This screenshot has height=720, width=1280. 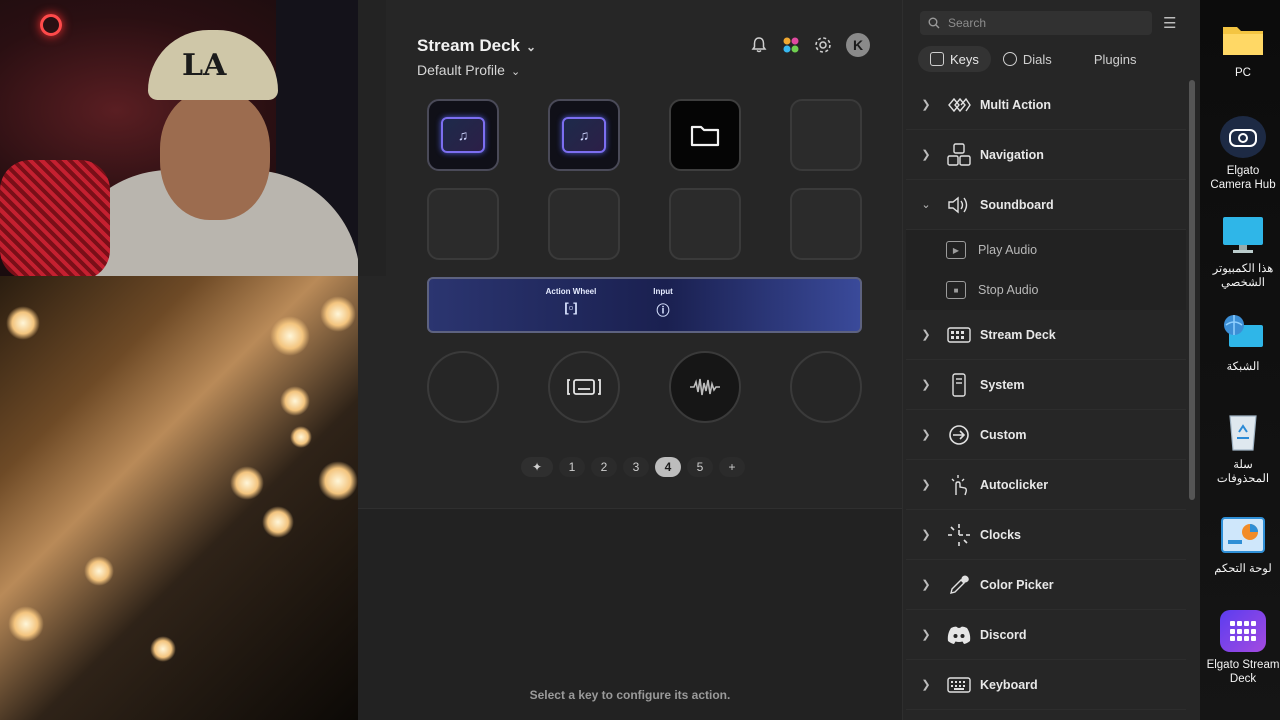 I want to click on touch-segment-action-wheel: Action Wheel [▫], so click(x=571, y=301).